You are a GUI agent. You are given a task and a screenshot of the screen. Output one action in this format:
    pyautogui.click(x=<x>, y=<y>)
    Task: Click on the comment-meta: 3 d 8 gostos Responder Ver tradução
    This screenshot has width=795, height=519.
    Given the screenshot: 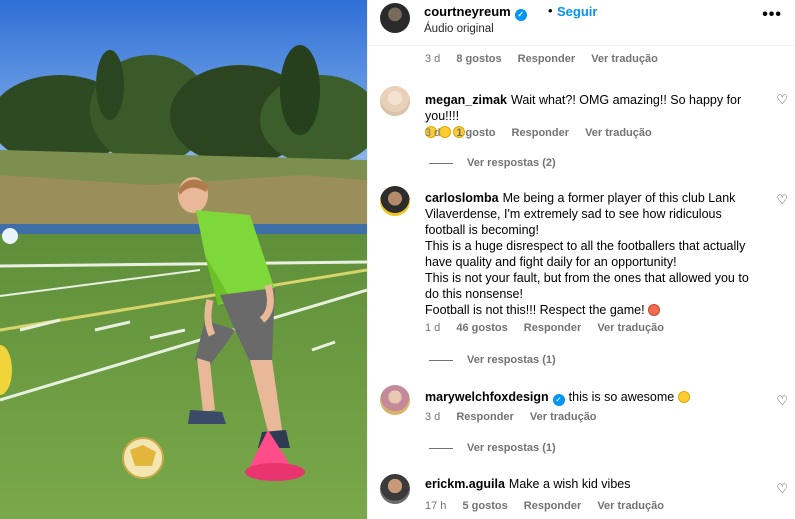 What is the action you would take?
    pyautogui.click(x=541, y=59)
    